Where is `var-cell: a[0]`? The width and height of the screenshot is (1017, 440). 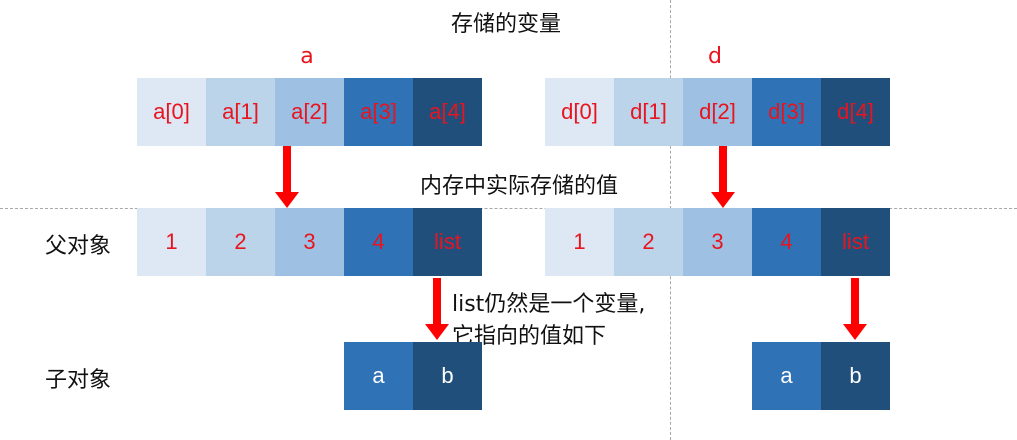
var-cell: a[0] is located at coordinates (171, 112).